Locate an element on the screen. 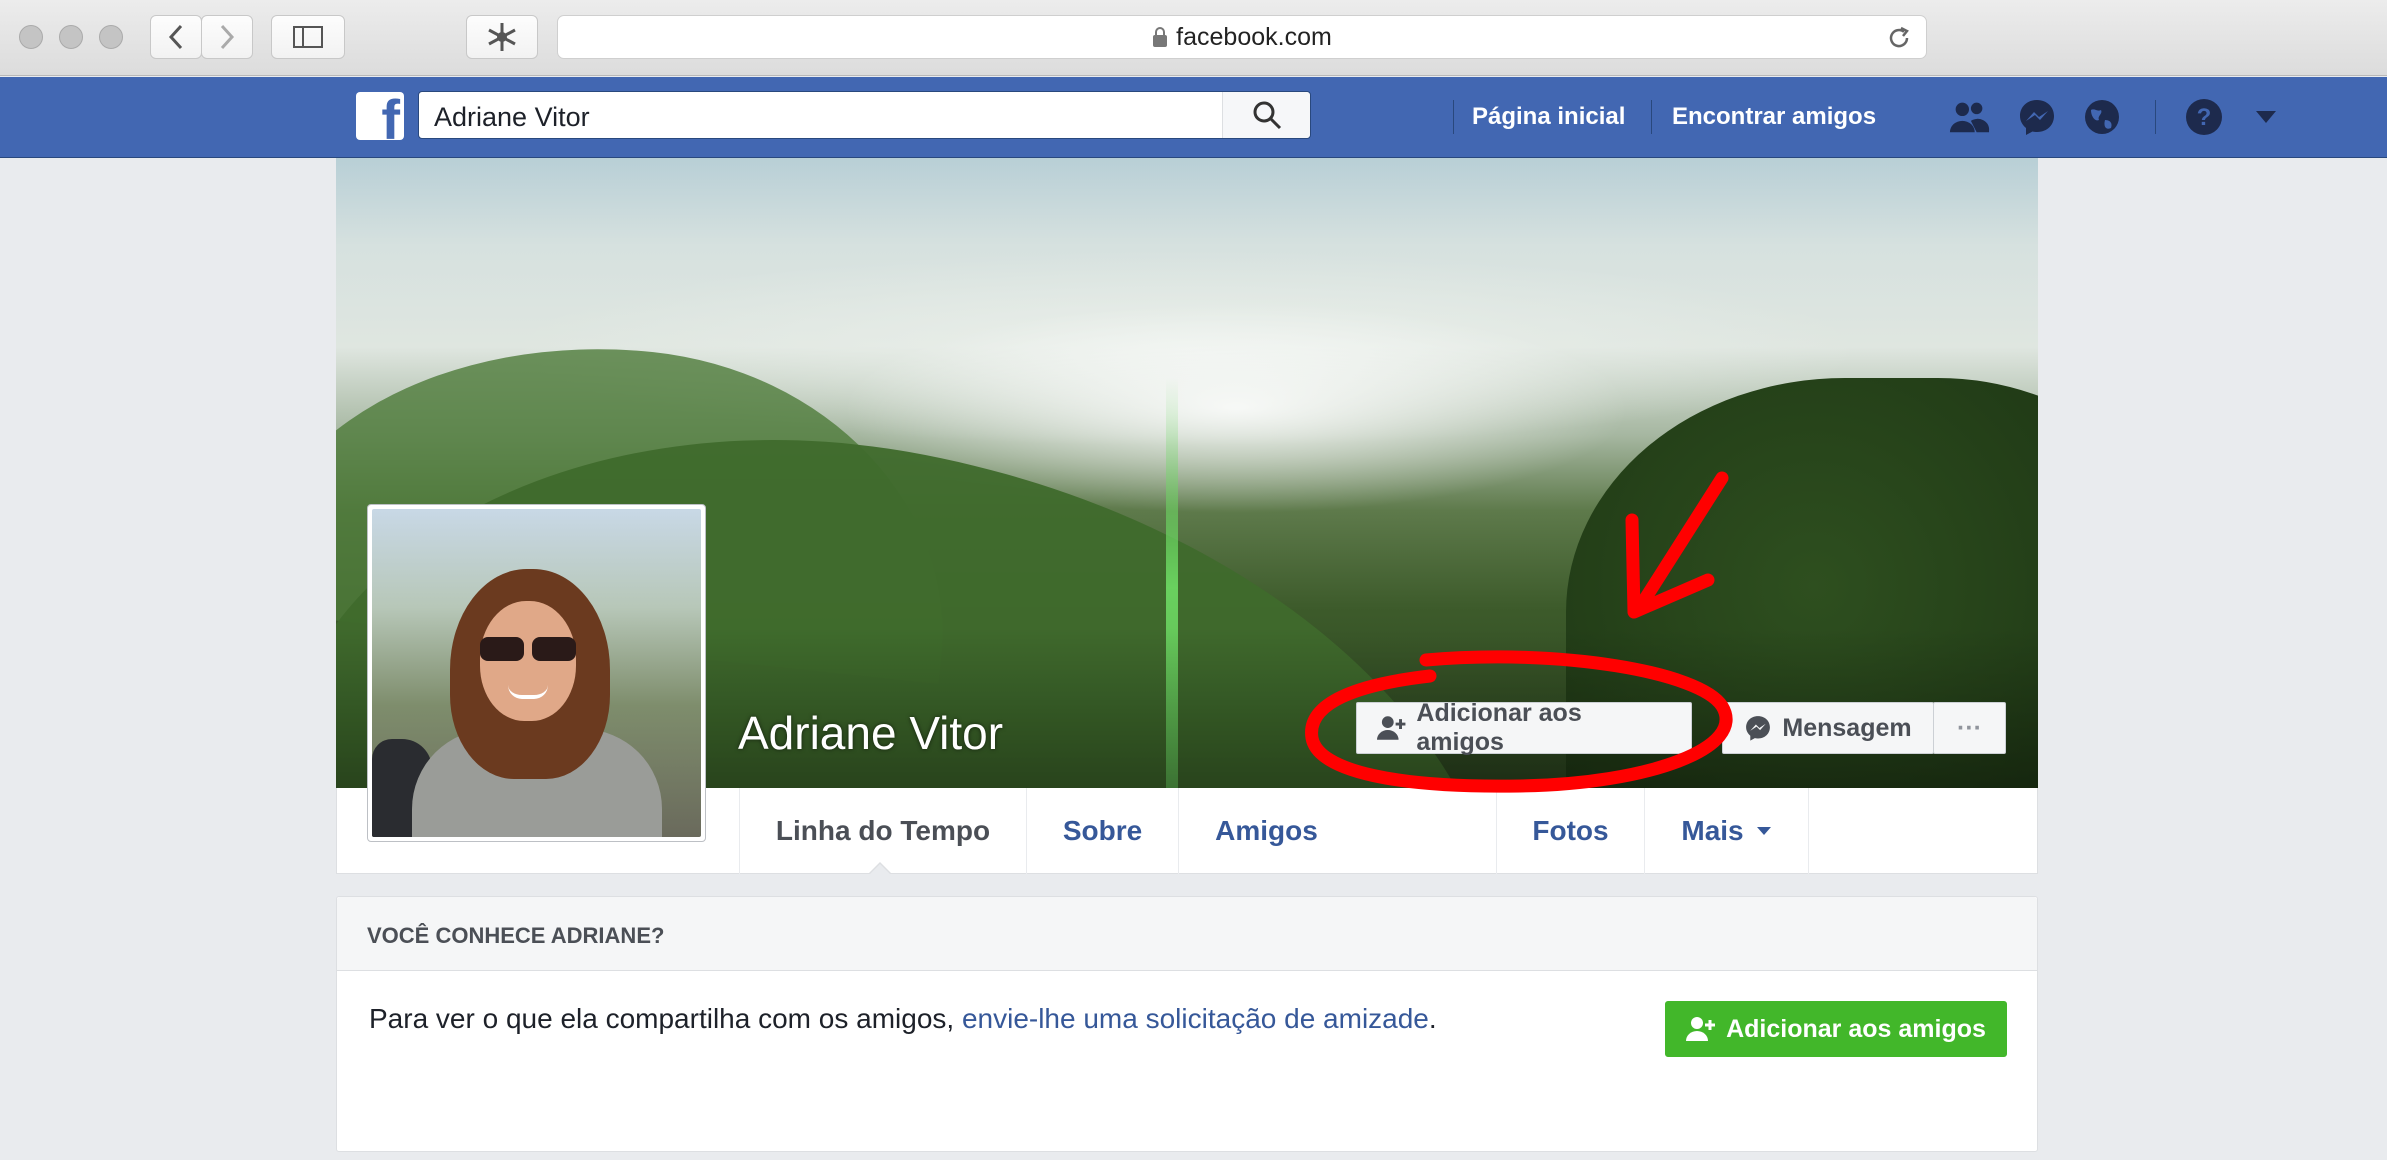  sunglasses-shape is located at coordinates (528, 649).